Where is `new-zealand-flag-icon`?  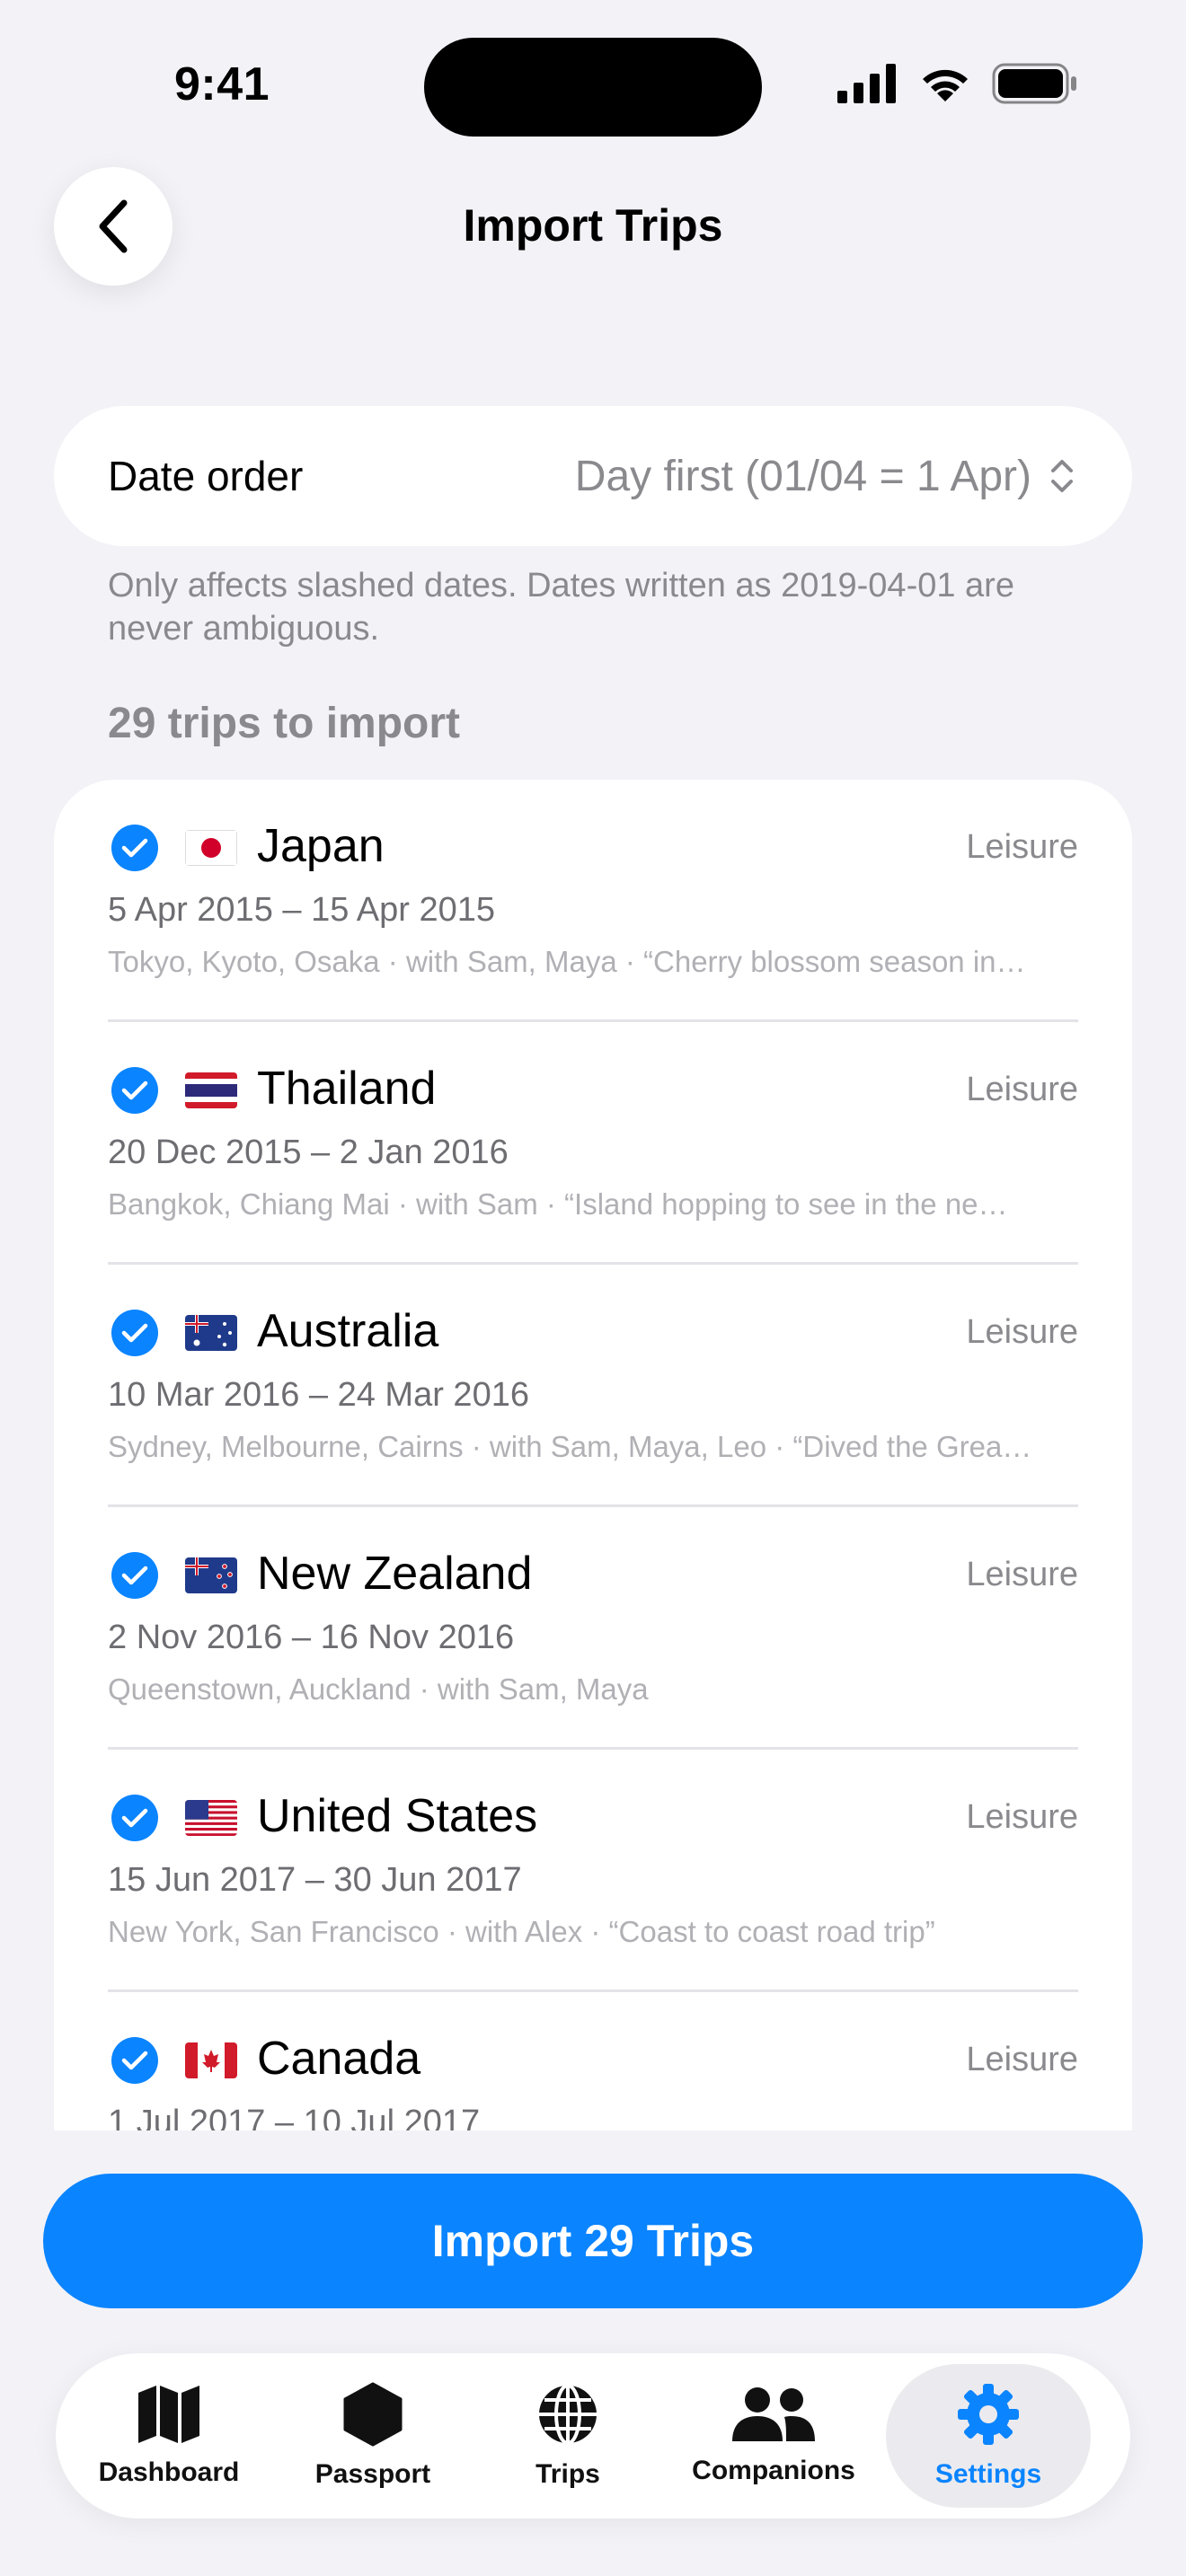
new-zealand-flag-icon is located at coordinates (211, 1575).